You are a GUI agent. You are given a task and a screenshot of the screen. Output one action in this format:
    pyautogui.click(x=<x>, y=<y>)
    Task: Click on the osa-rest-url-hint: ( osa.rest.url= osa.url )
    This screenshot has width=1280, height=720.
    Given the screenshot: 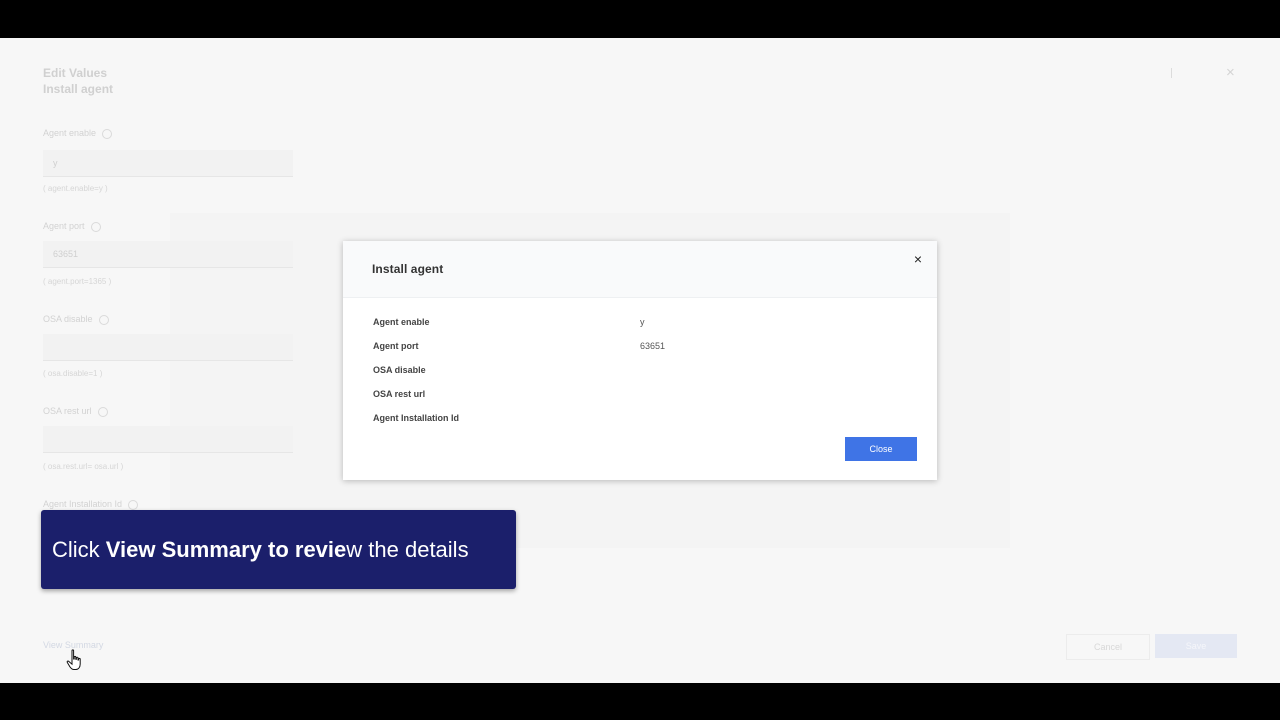 What is the action you would take?
    pyautogui.click(x=83, y=466)
    